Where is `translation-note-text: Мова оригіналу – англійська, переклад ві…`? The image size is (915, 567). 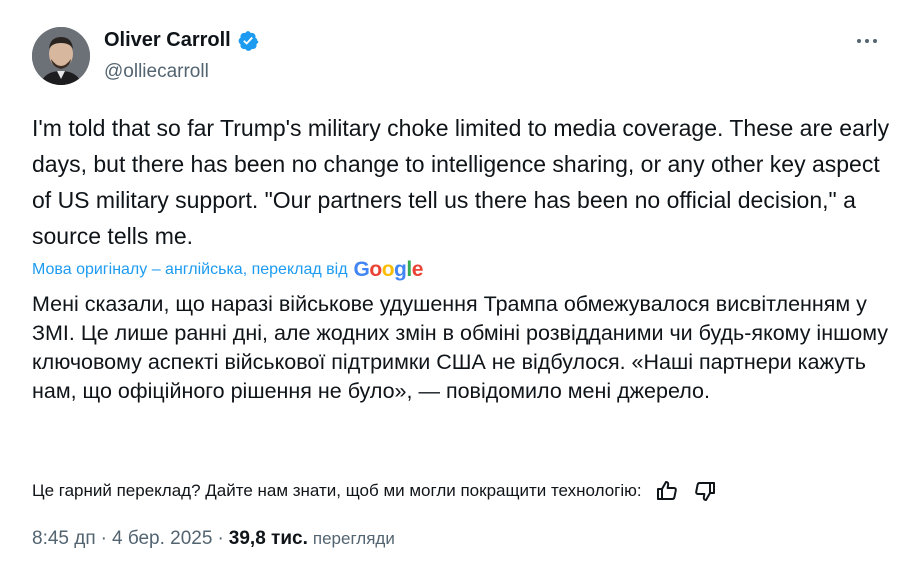
translation-note-text: Мова оригіналу – англійська, переклад ві… is located at coordinates (190, 269).